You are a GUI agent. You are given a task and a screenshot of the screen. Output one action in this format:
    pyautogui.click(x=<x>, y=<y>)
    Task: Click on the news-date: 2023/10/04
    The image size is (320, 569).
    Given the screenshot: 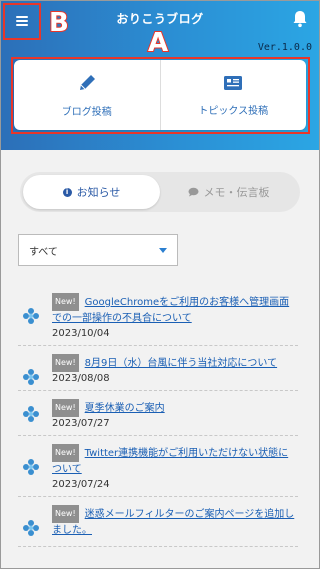 What is the action you would take?
    pyautogui.click(x=81, y=333)
    